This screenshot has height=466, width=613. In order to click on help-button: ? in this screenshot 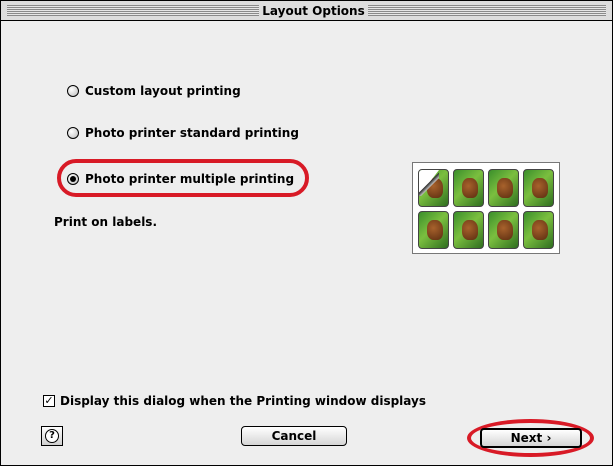, I will do `click(52, 436)`.